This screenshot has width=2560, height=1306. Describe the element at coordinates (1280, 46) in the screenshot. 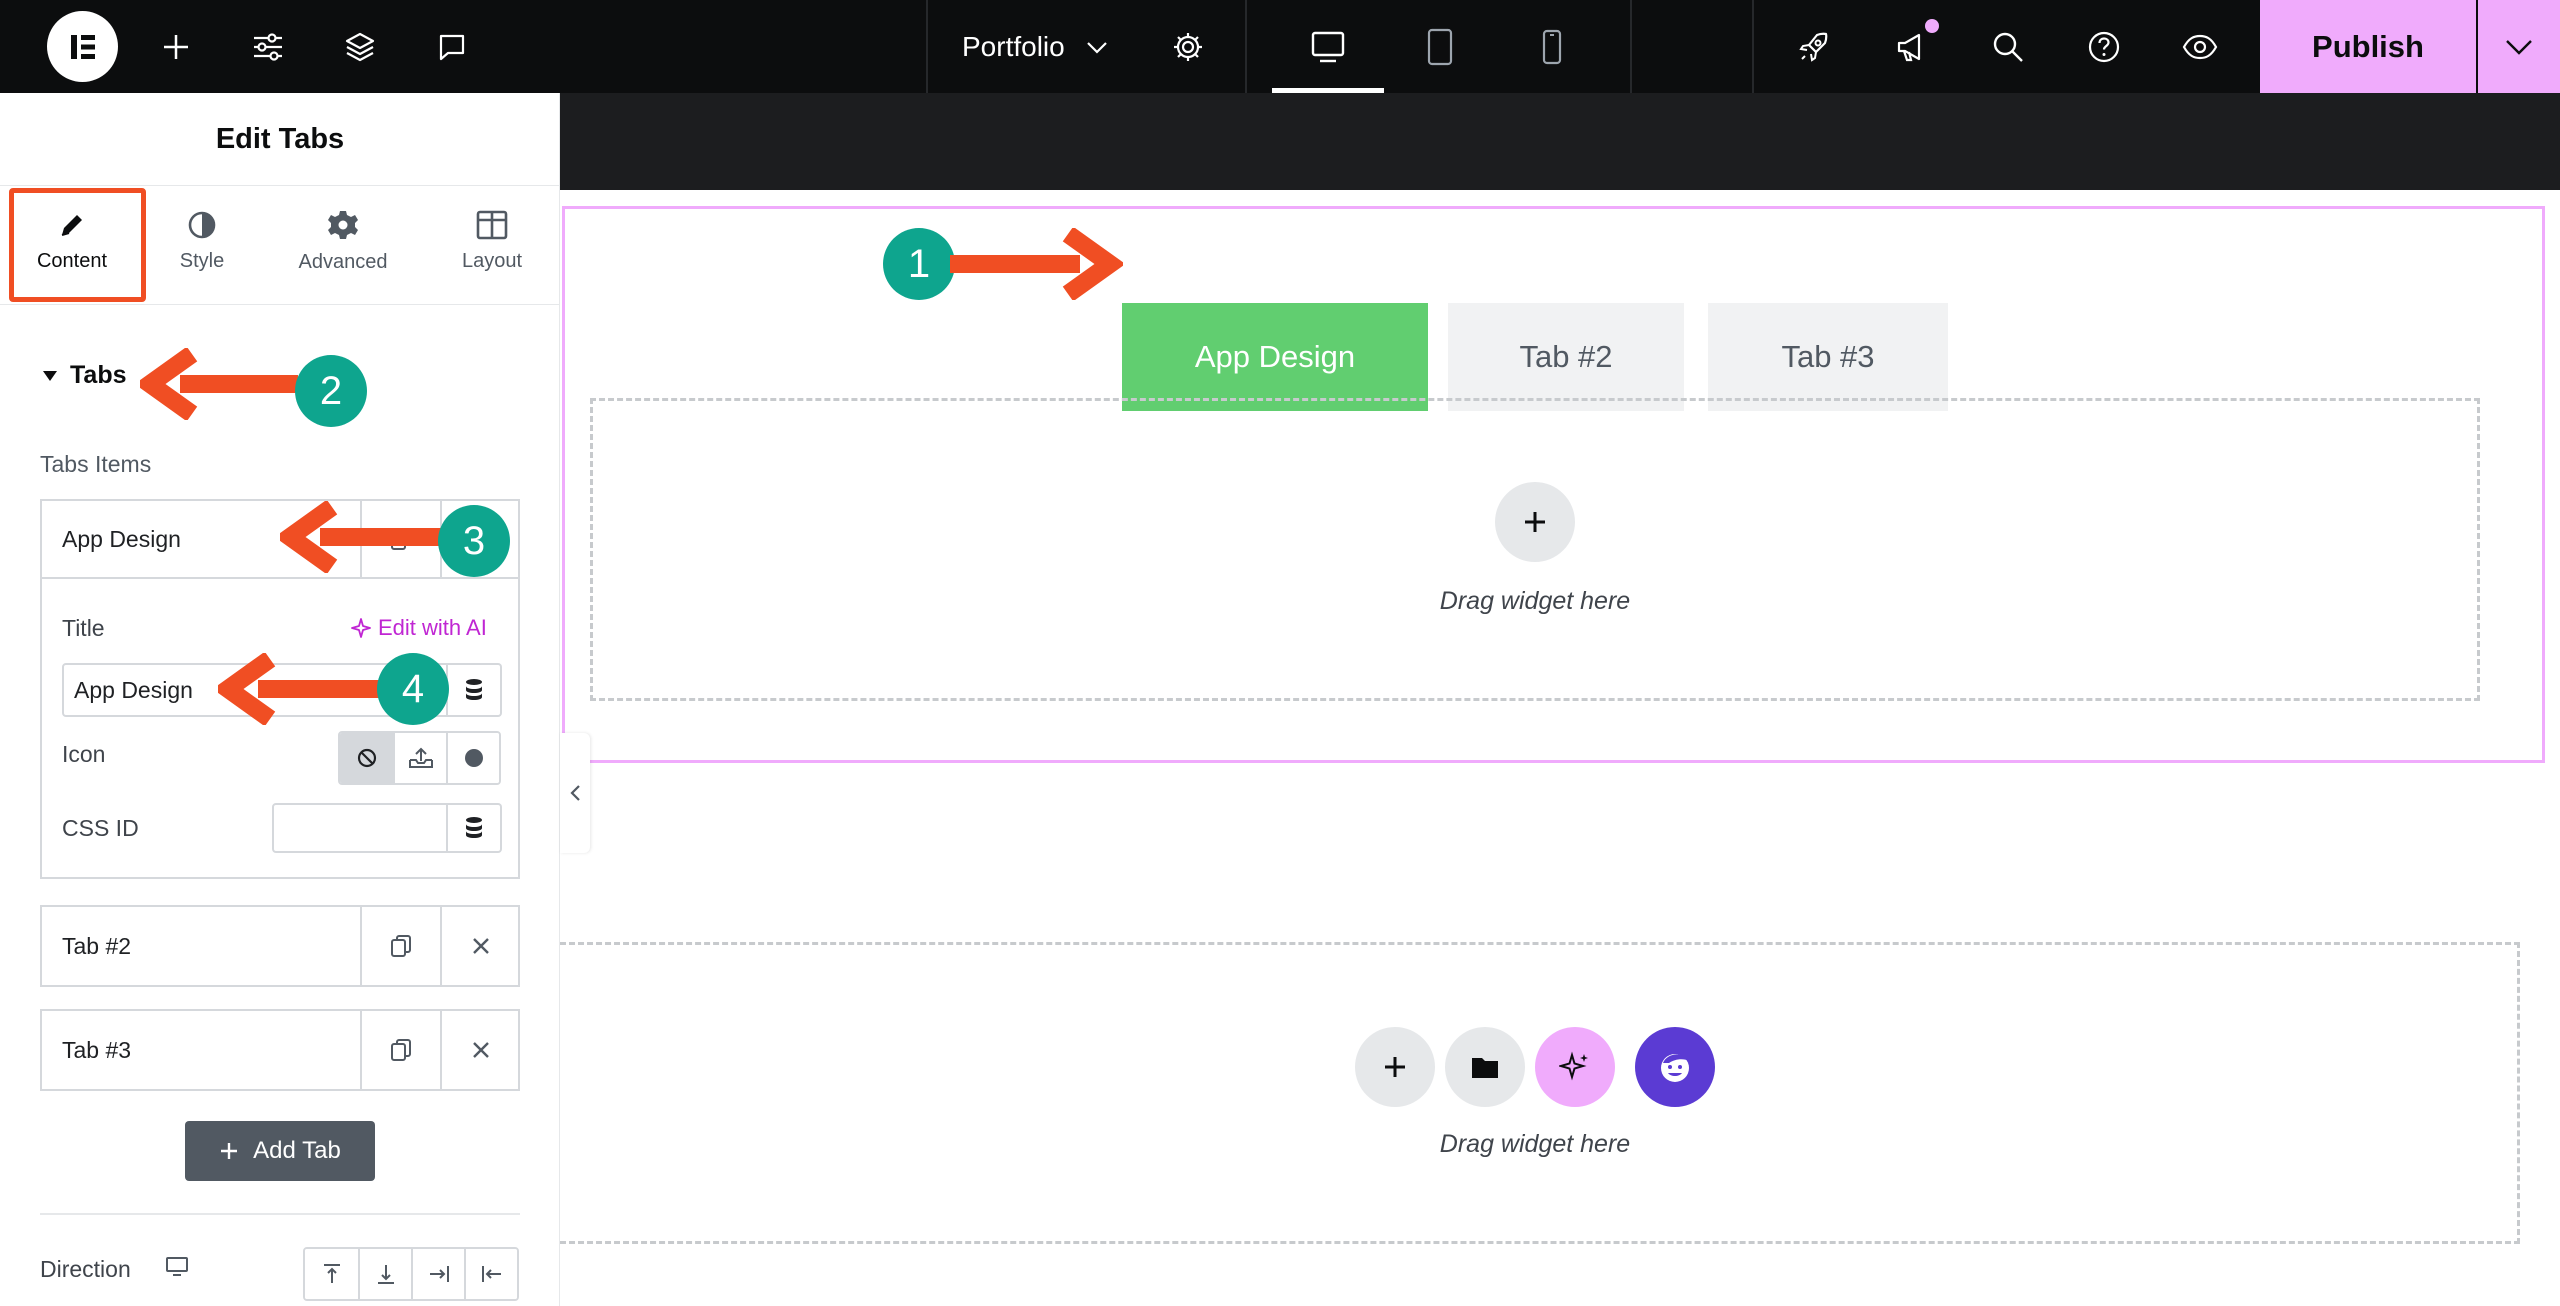

I see `top-bar: Portfolio Publish` at that location.